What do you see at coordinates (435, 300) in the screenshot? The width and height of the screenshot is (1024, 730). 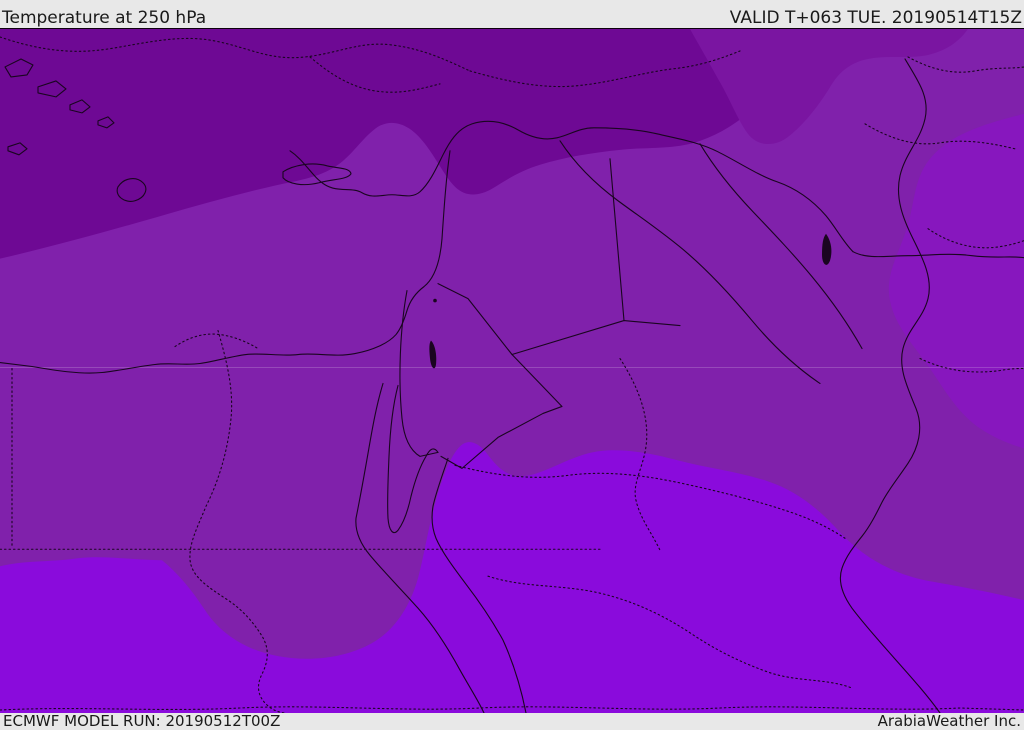 I see `sea-of-galilee` at bounding box center [435, 300].